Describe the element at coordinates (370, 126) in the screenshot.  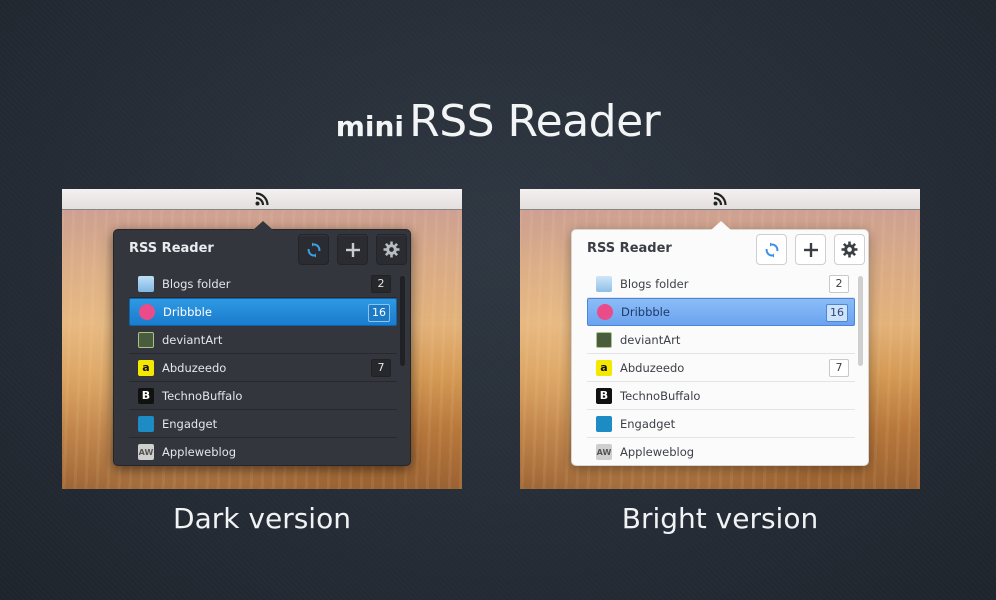
I see `title-prefix: mini` at that location.